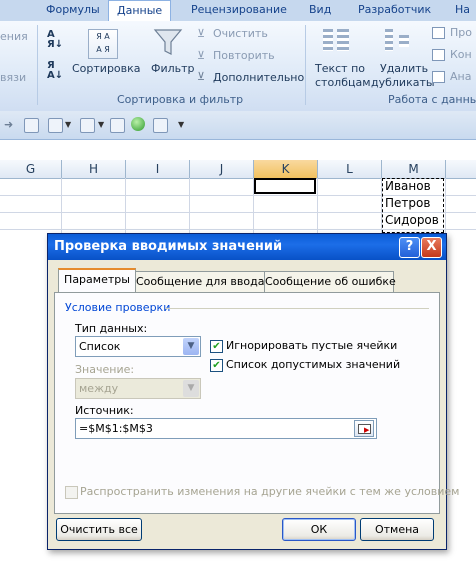  Describe the element at coordinates (13, 77) in the screenshot. I see `partial-label: вязи` at that location.